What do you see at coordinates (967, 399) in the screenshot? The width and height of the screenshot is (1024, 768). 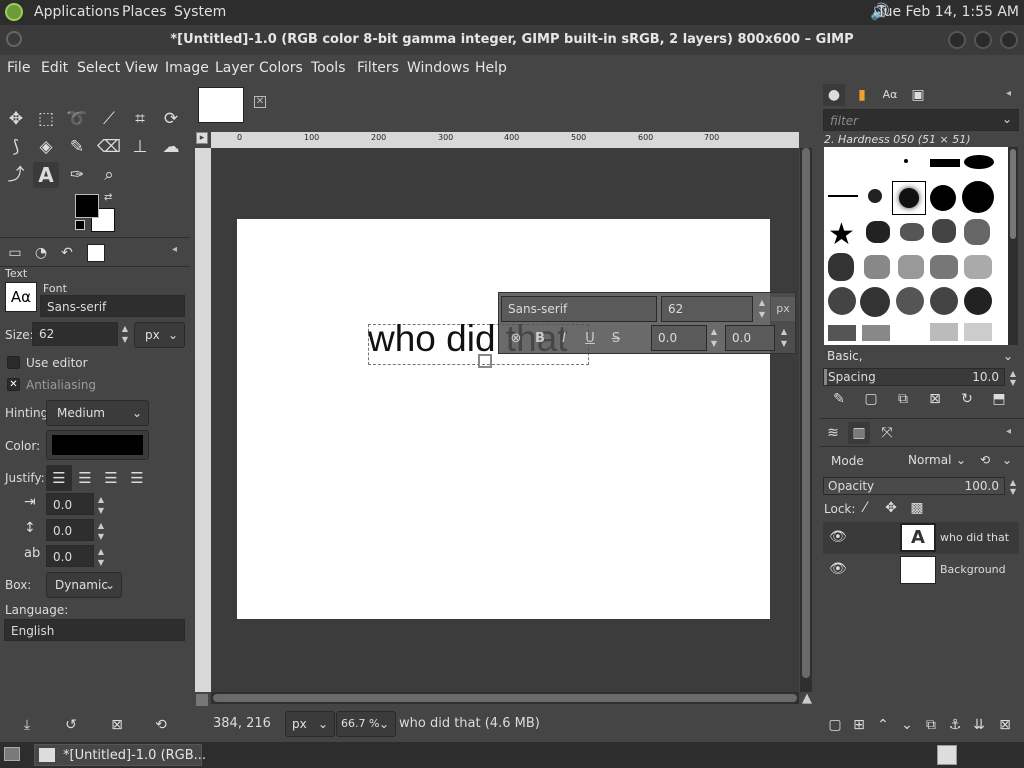 I see `refresh-brushes-icon: ↻` at bounding box center [967, 399].